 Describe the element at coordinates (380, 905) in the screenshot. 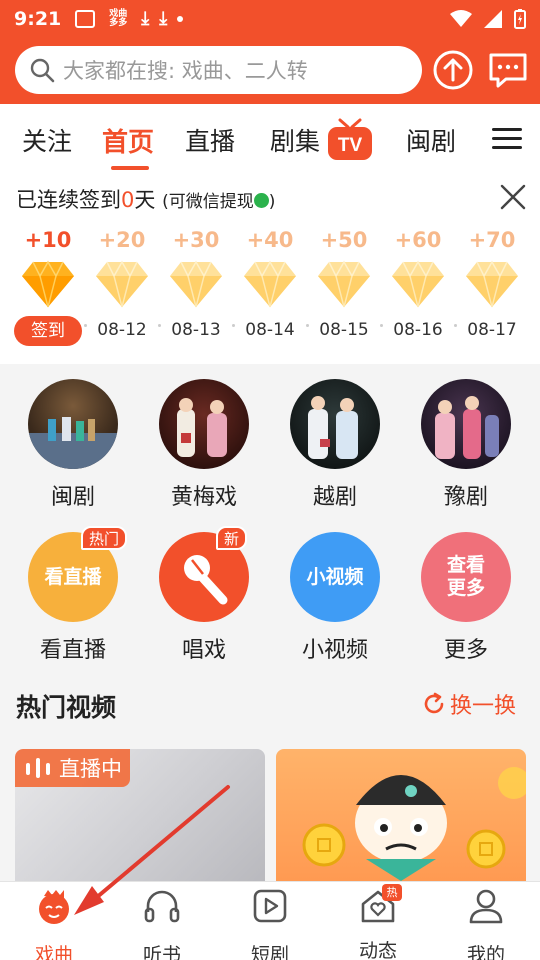

I see `home-heart-icon-wrap: 热` at that location.